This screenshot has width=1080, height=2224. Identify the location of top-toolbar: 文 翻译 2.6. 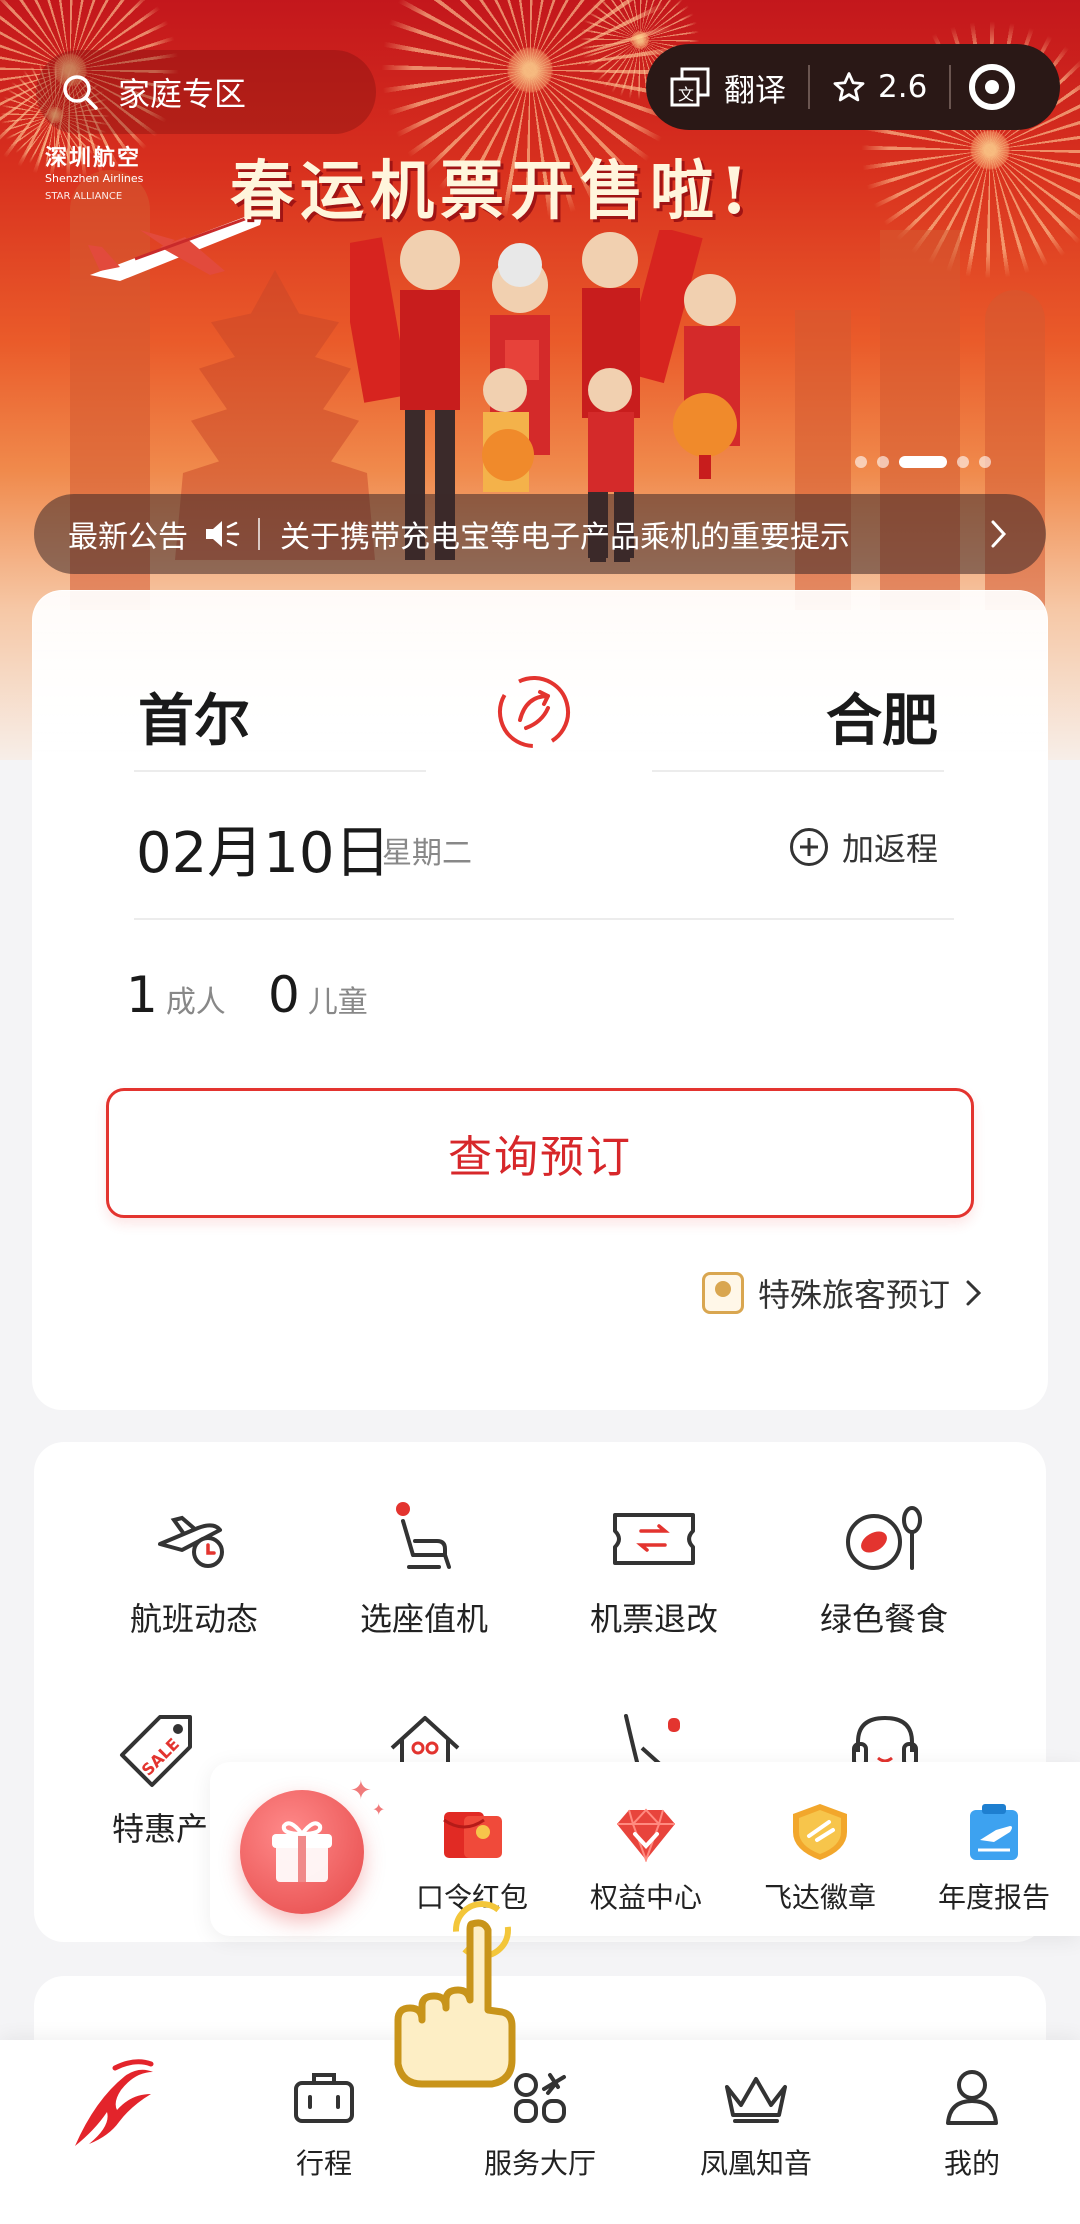
(853, 87).